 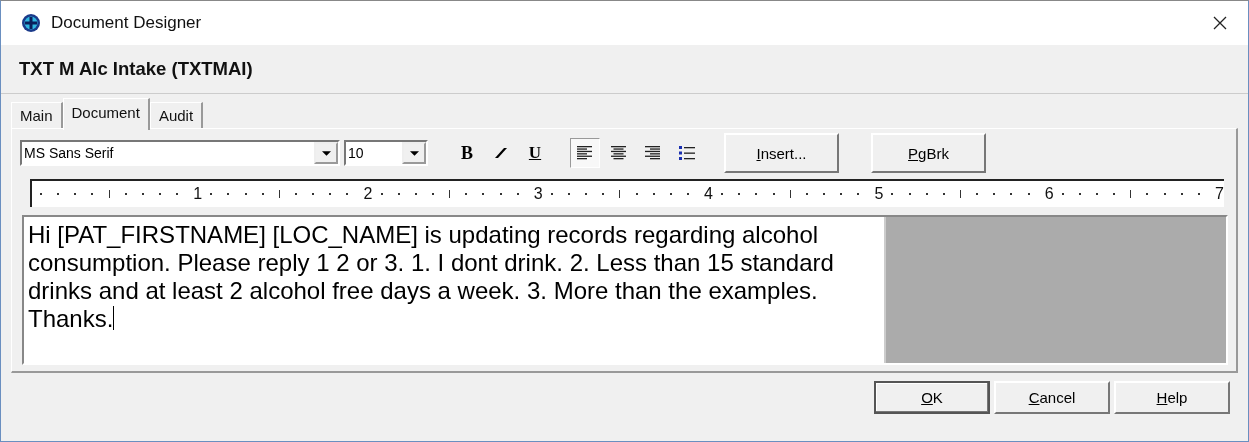 What do you see at coordinates (1220, 23) in the screenshot?
I see `close-icon` at bounding box center [1220, 23].